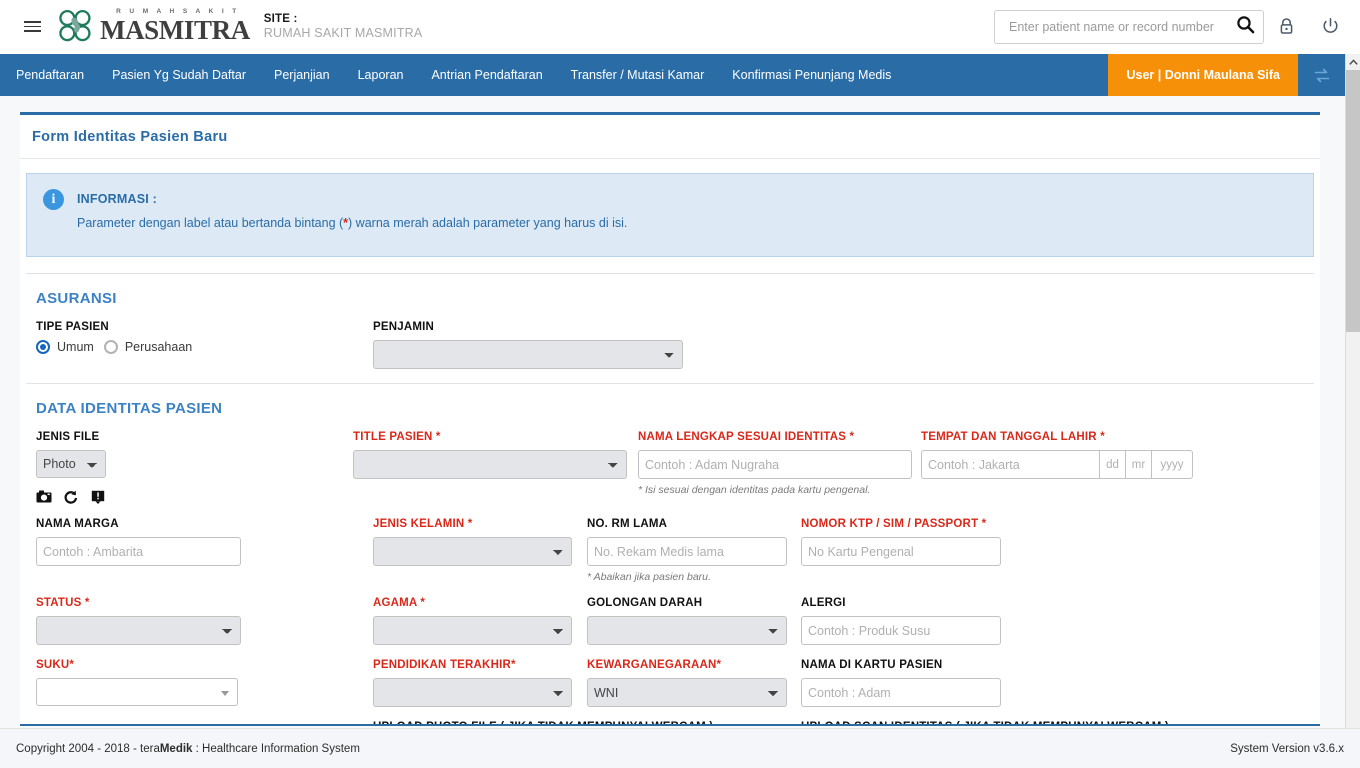 The height and width of the screenshot is (768, 1360). Describe the element at coordinates (1353, 201) in the screenshot. I see `scrollbar-thumb` at that location.